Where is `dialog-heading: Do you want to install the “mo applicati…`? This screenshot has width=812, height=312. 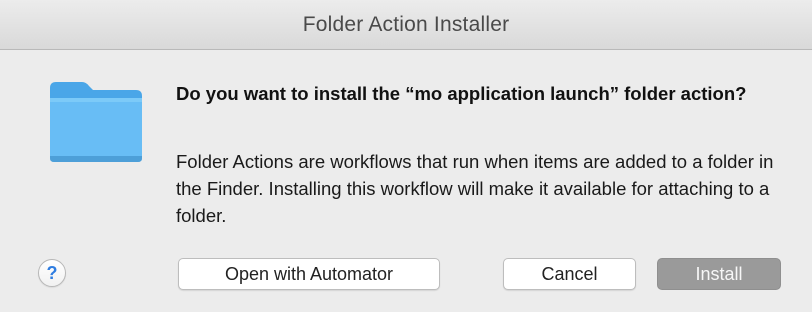
dialog-heading: Do you want to install the “mo applicati… is located at coordinates (461, 93).